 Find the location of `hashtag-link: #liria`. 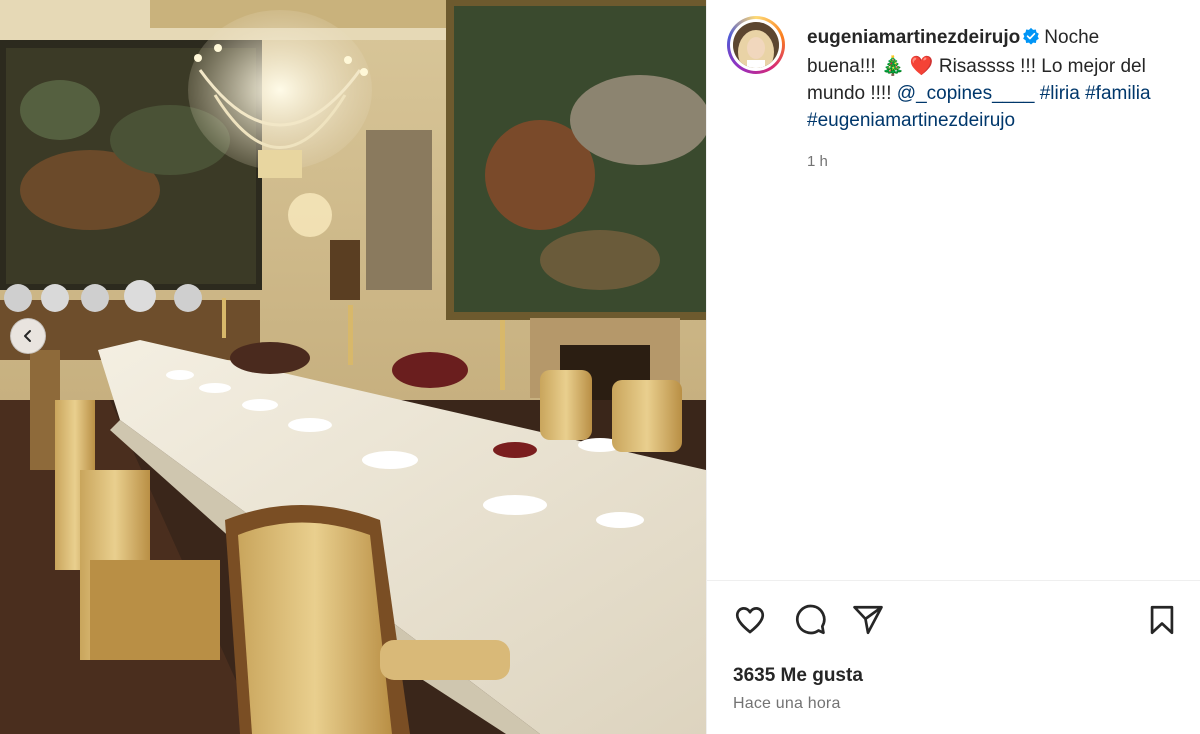

hashtag-link: #liria is located at coordinates (1060, 93).